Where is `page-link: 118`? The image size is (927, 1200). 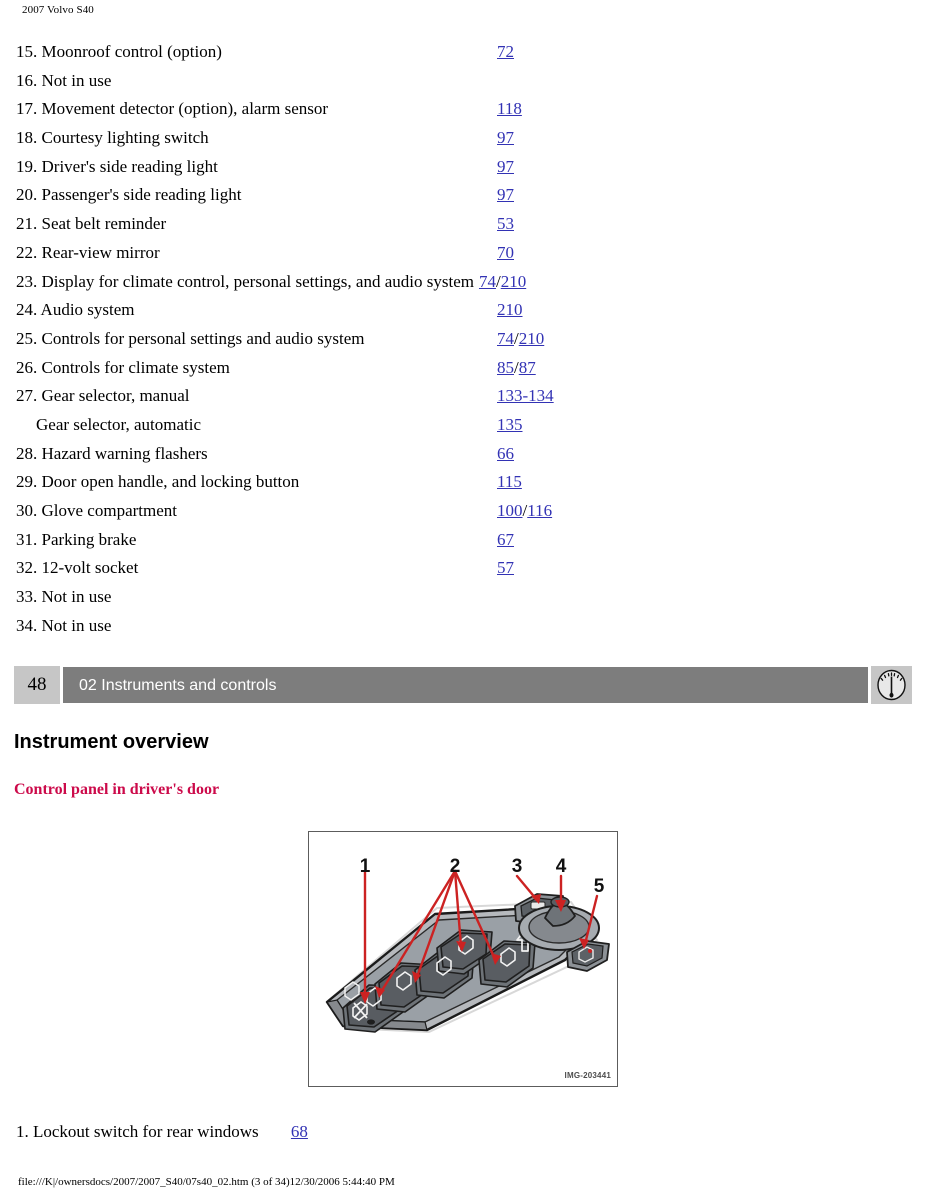
page-link: 118 is located at coordinates (509, 108).